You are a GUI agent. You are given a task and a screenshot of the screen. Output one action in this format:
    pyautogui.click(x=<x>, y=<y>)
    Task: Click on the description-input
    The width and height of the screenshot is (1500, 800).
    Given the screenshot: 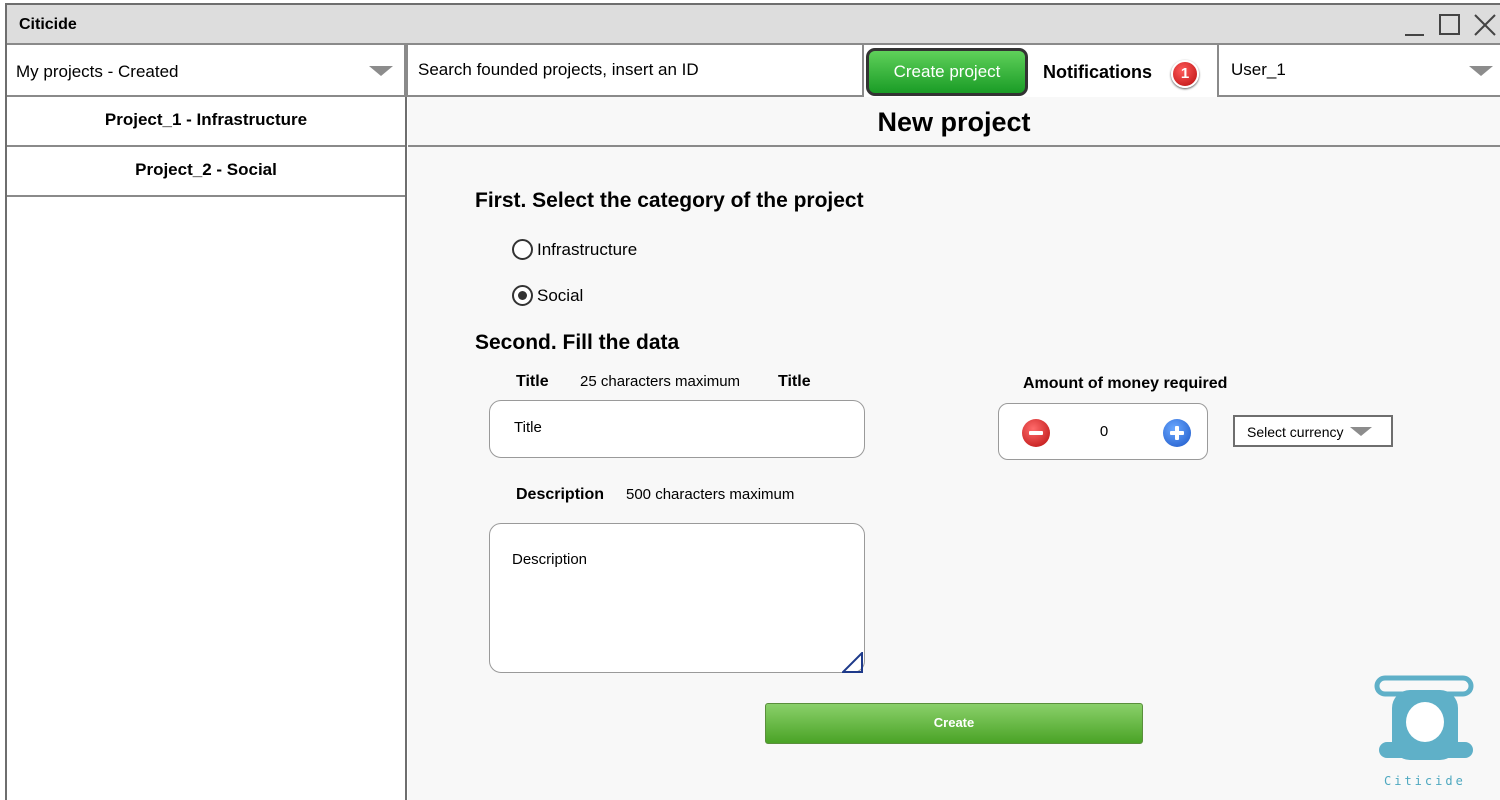 What is the action you would take?
    pyautogui.click(x=677, y=601)
    